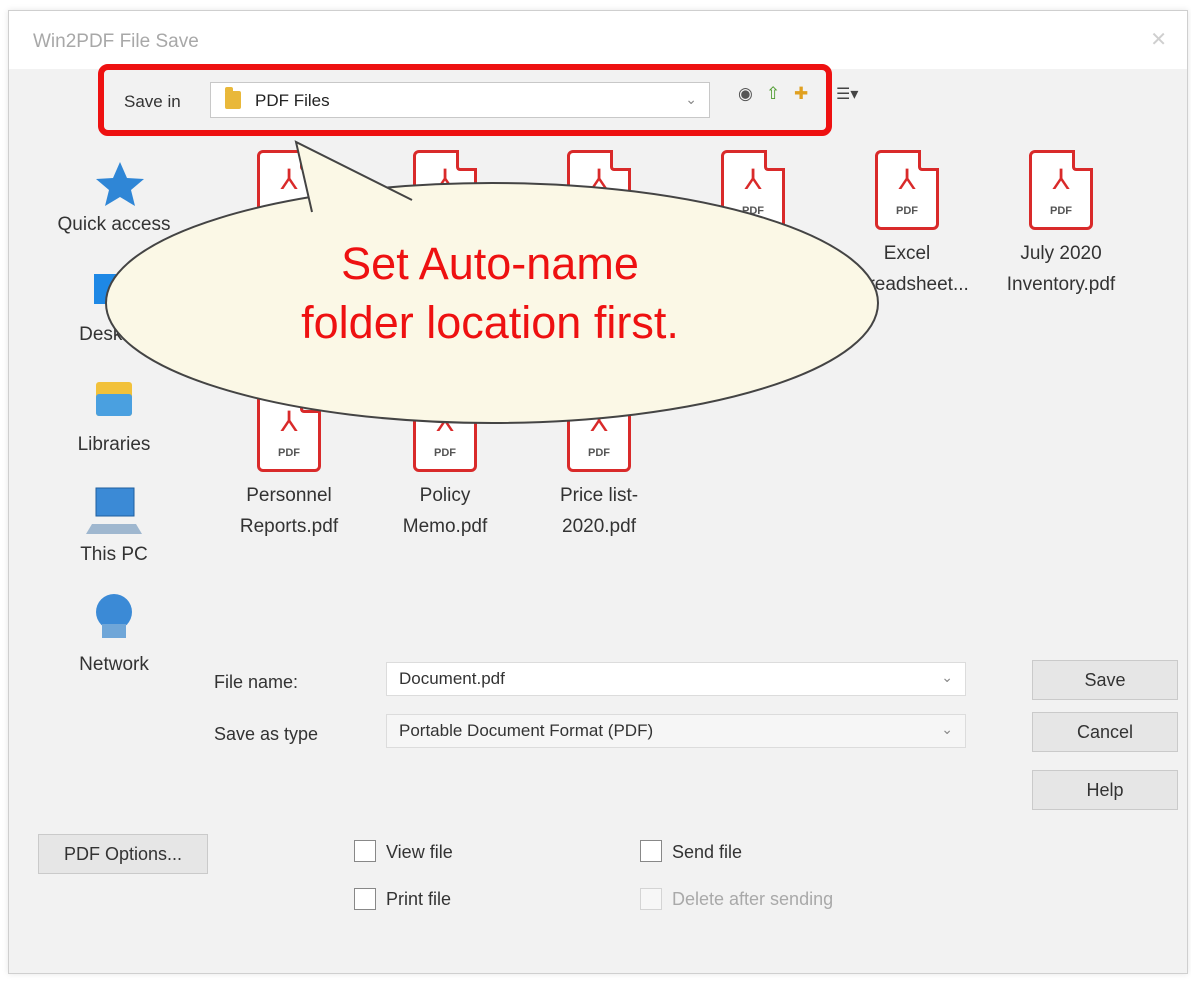 The image size is (1191, 982). What do you see at coordinates (676, 679) in the screenshot?
I see `file-name-combobox: Document.pdf ⌄` at bounding box center [676, 679].